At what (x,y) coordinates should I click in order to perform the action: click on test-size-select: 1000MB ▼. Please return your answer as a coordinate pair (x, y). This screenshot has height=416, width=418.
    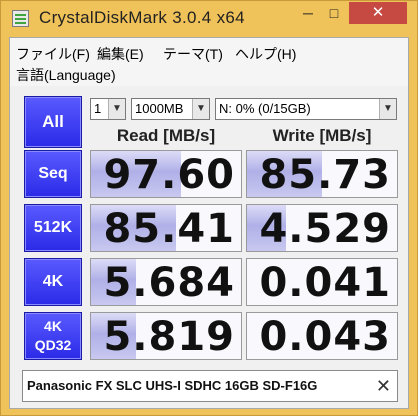
    Looking at the image, I should click on (170, 109).